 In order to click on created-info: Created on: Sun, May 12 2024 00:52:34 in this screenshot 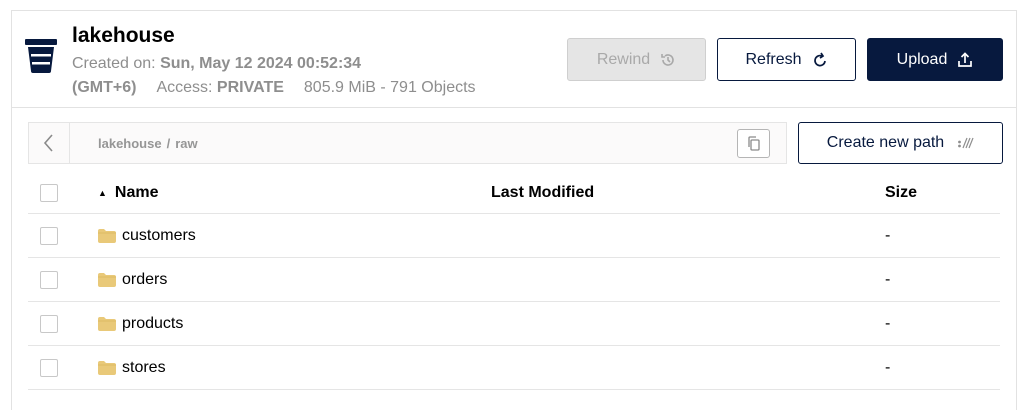, I will do `click(216, 64)`.